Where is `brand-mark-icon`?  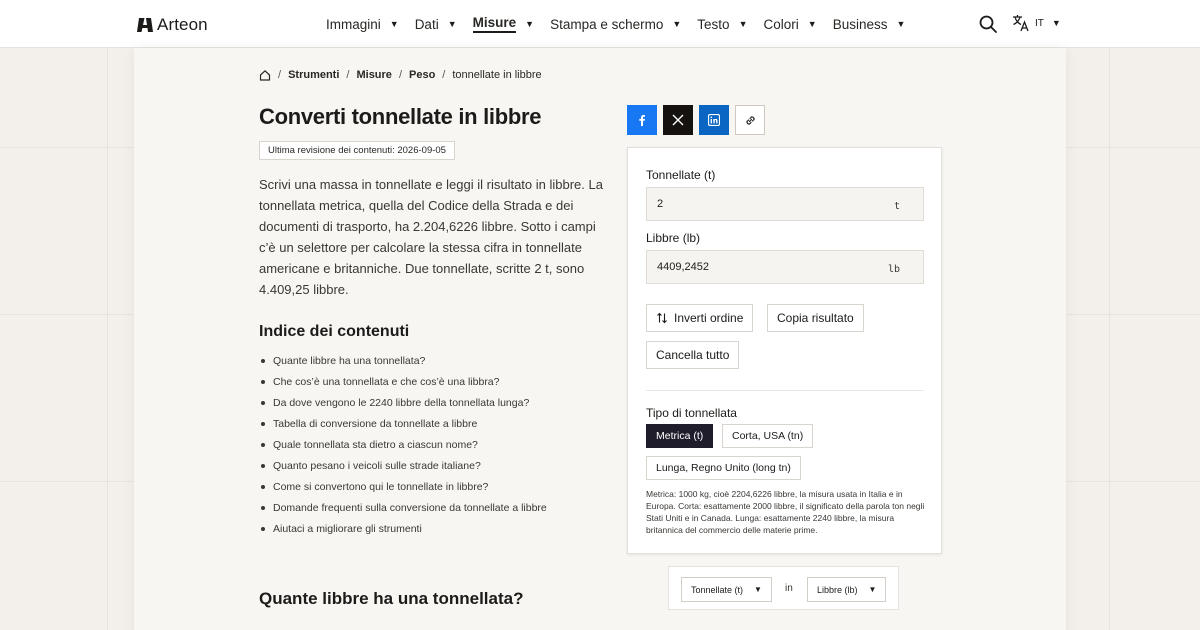
brand-mark-icon is located at coordinates (145, 25).